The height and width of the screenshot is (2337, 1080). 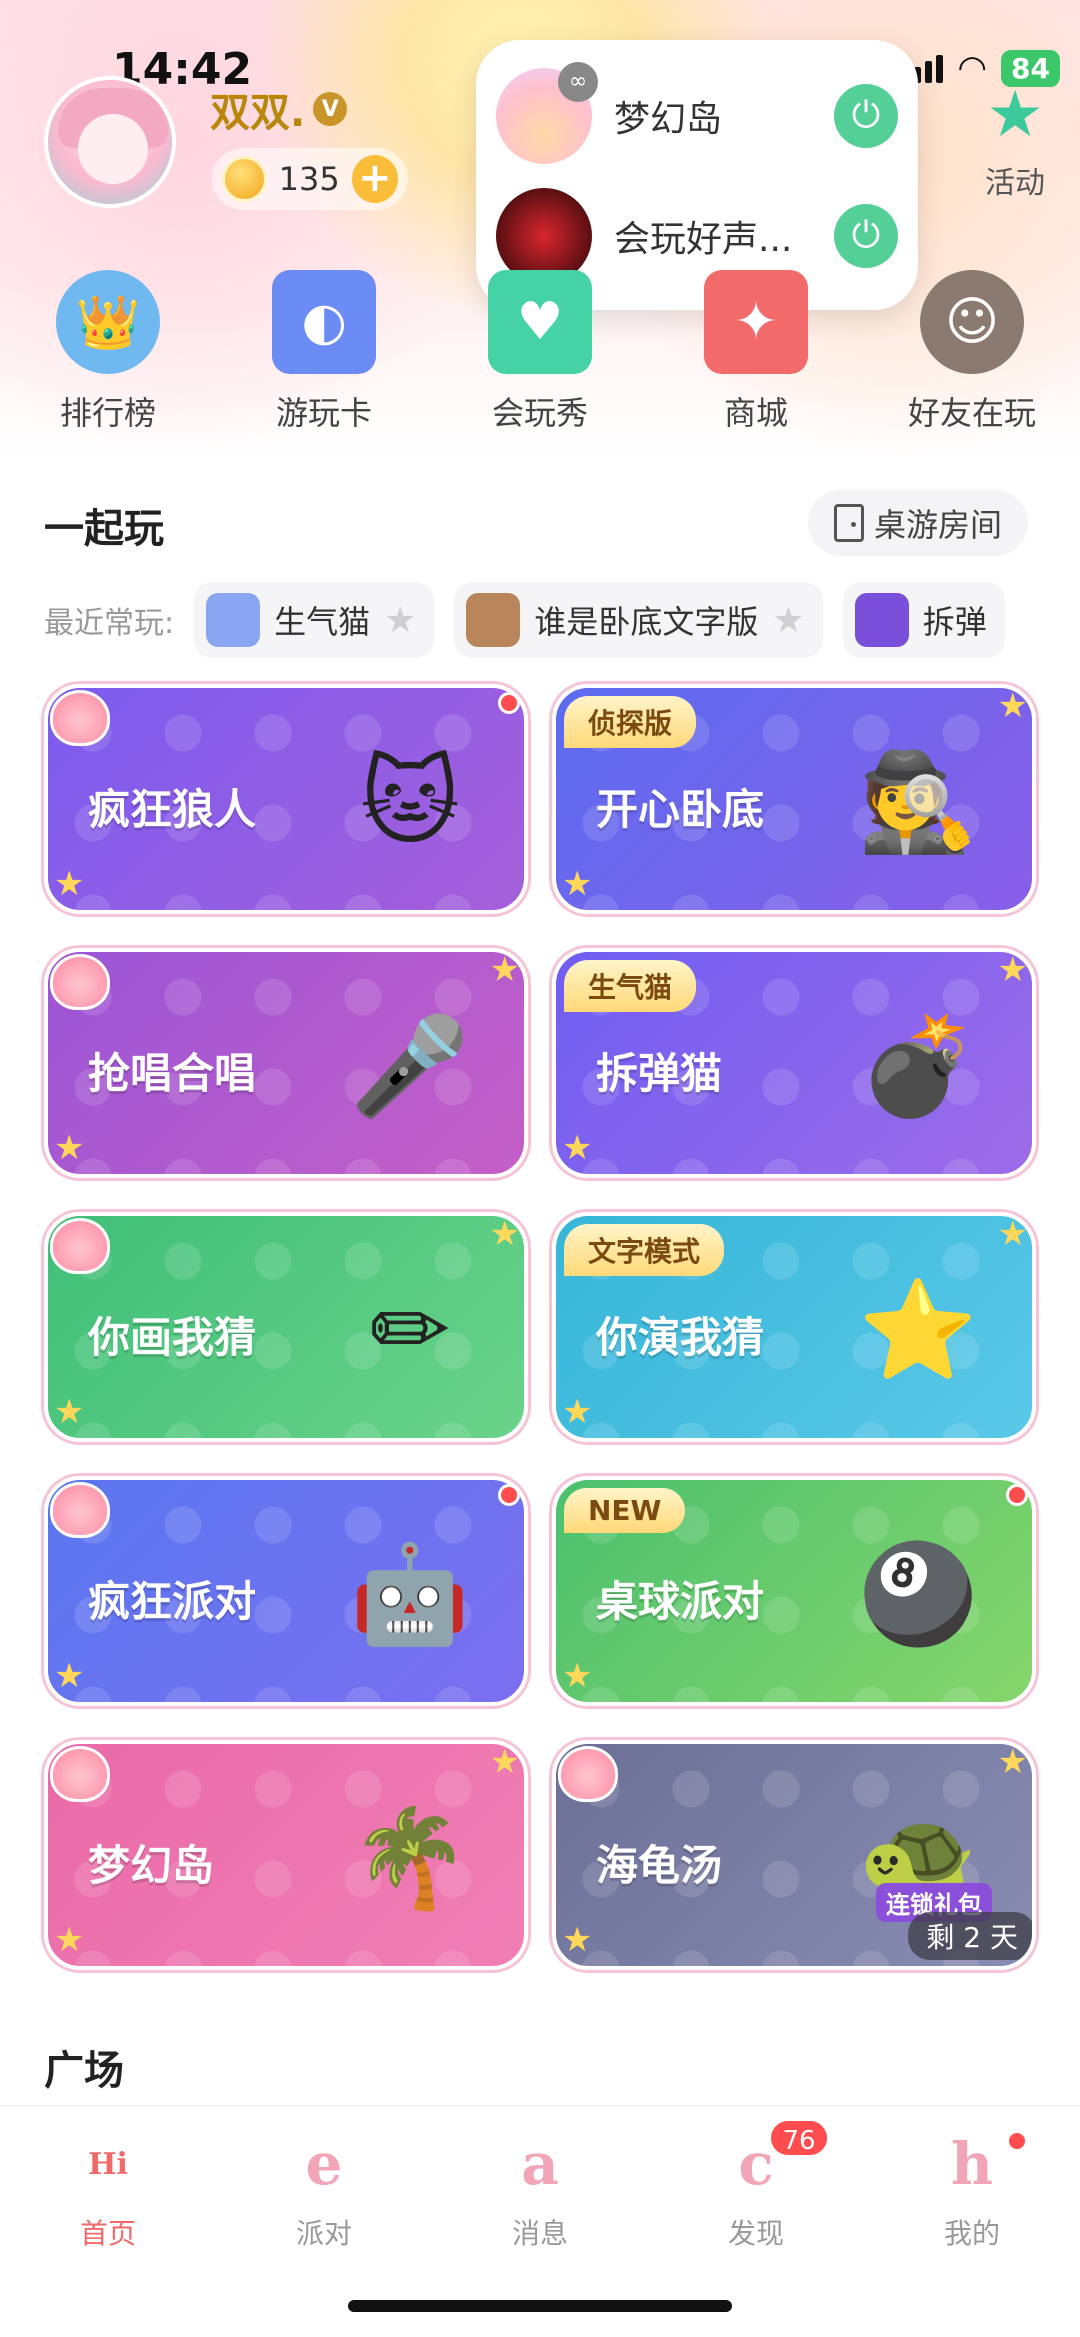 What do you see at coordinates (540, 2306) in the screenshot?
I see `home-indicator` at bounding box center [540, 2306].